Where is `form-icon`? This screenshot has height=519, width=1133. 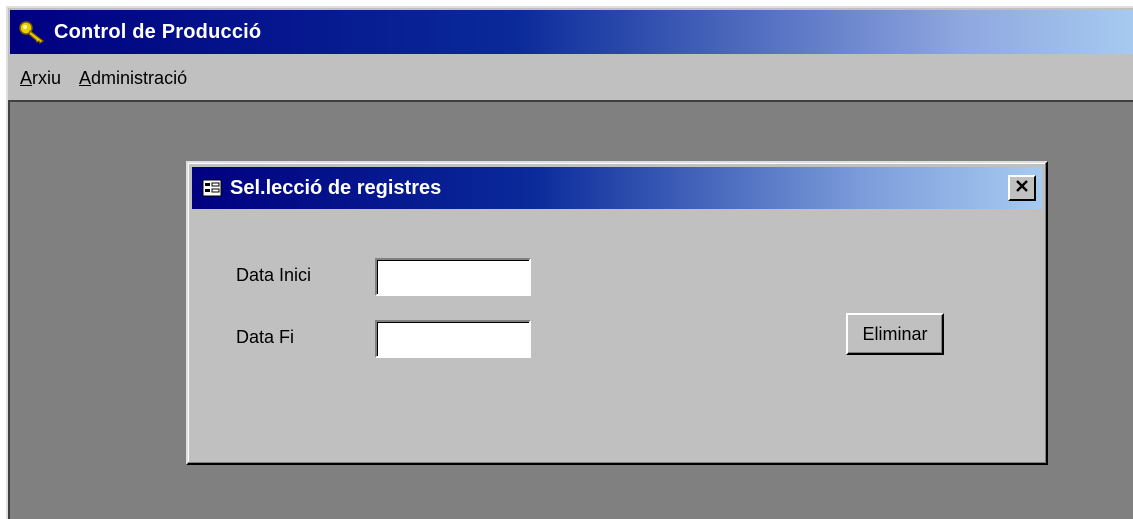 form-icon is located at coordinates (212, 188).